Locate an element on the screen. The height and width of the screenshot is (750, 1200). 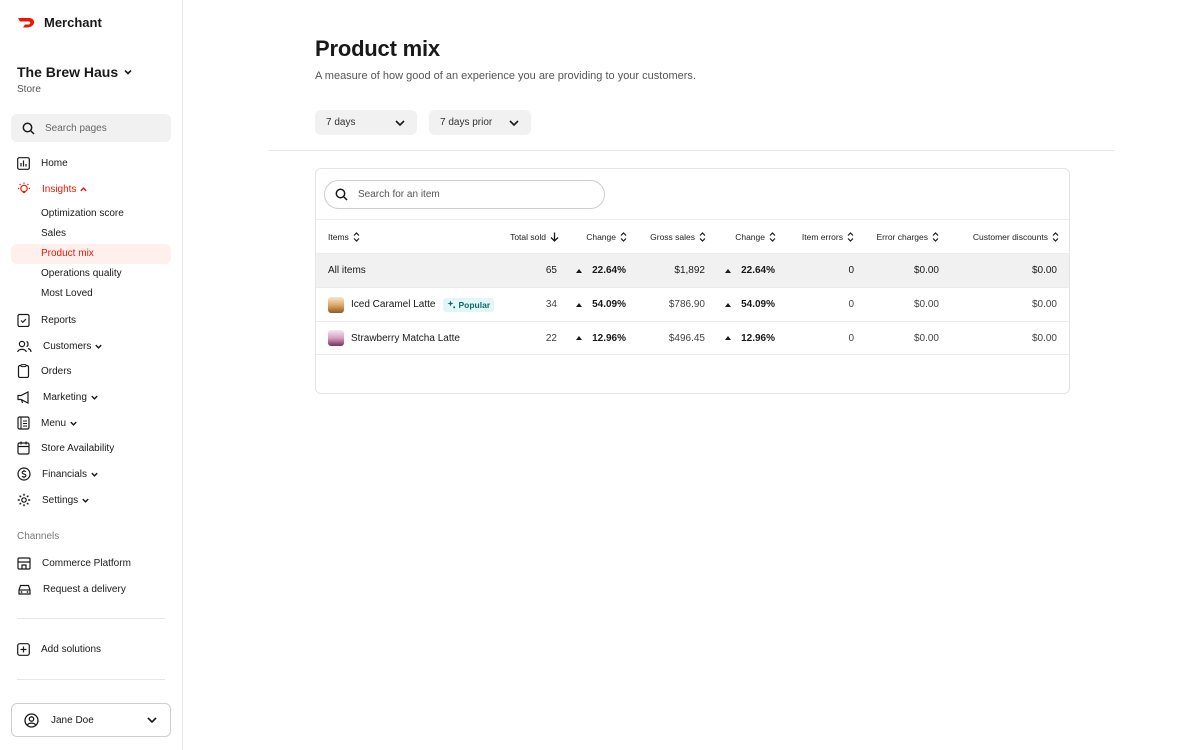
item-cell: Iced Caramel Latte Popular is located at coordinates (411, 304).